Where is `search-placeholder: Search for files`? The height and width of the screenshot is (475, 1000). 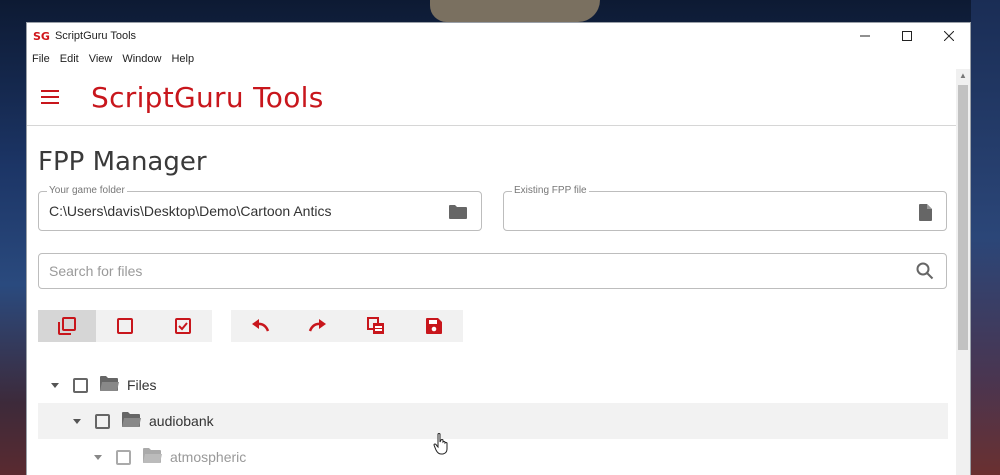 search-placeholder: Search for files is located at coordinates (96, 271).